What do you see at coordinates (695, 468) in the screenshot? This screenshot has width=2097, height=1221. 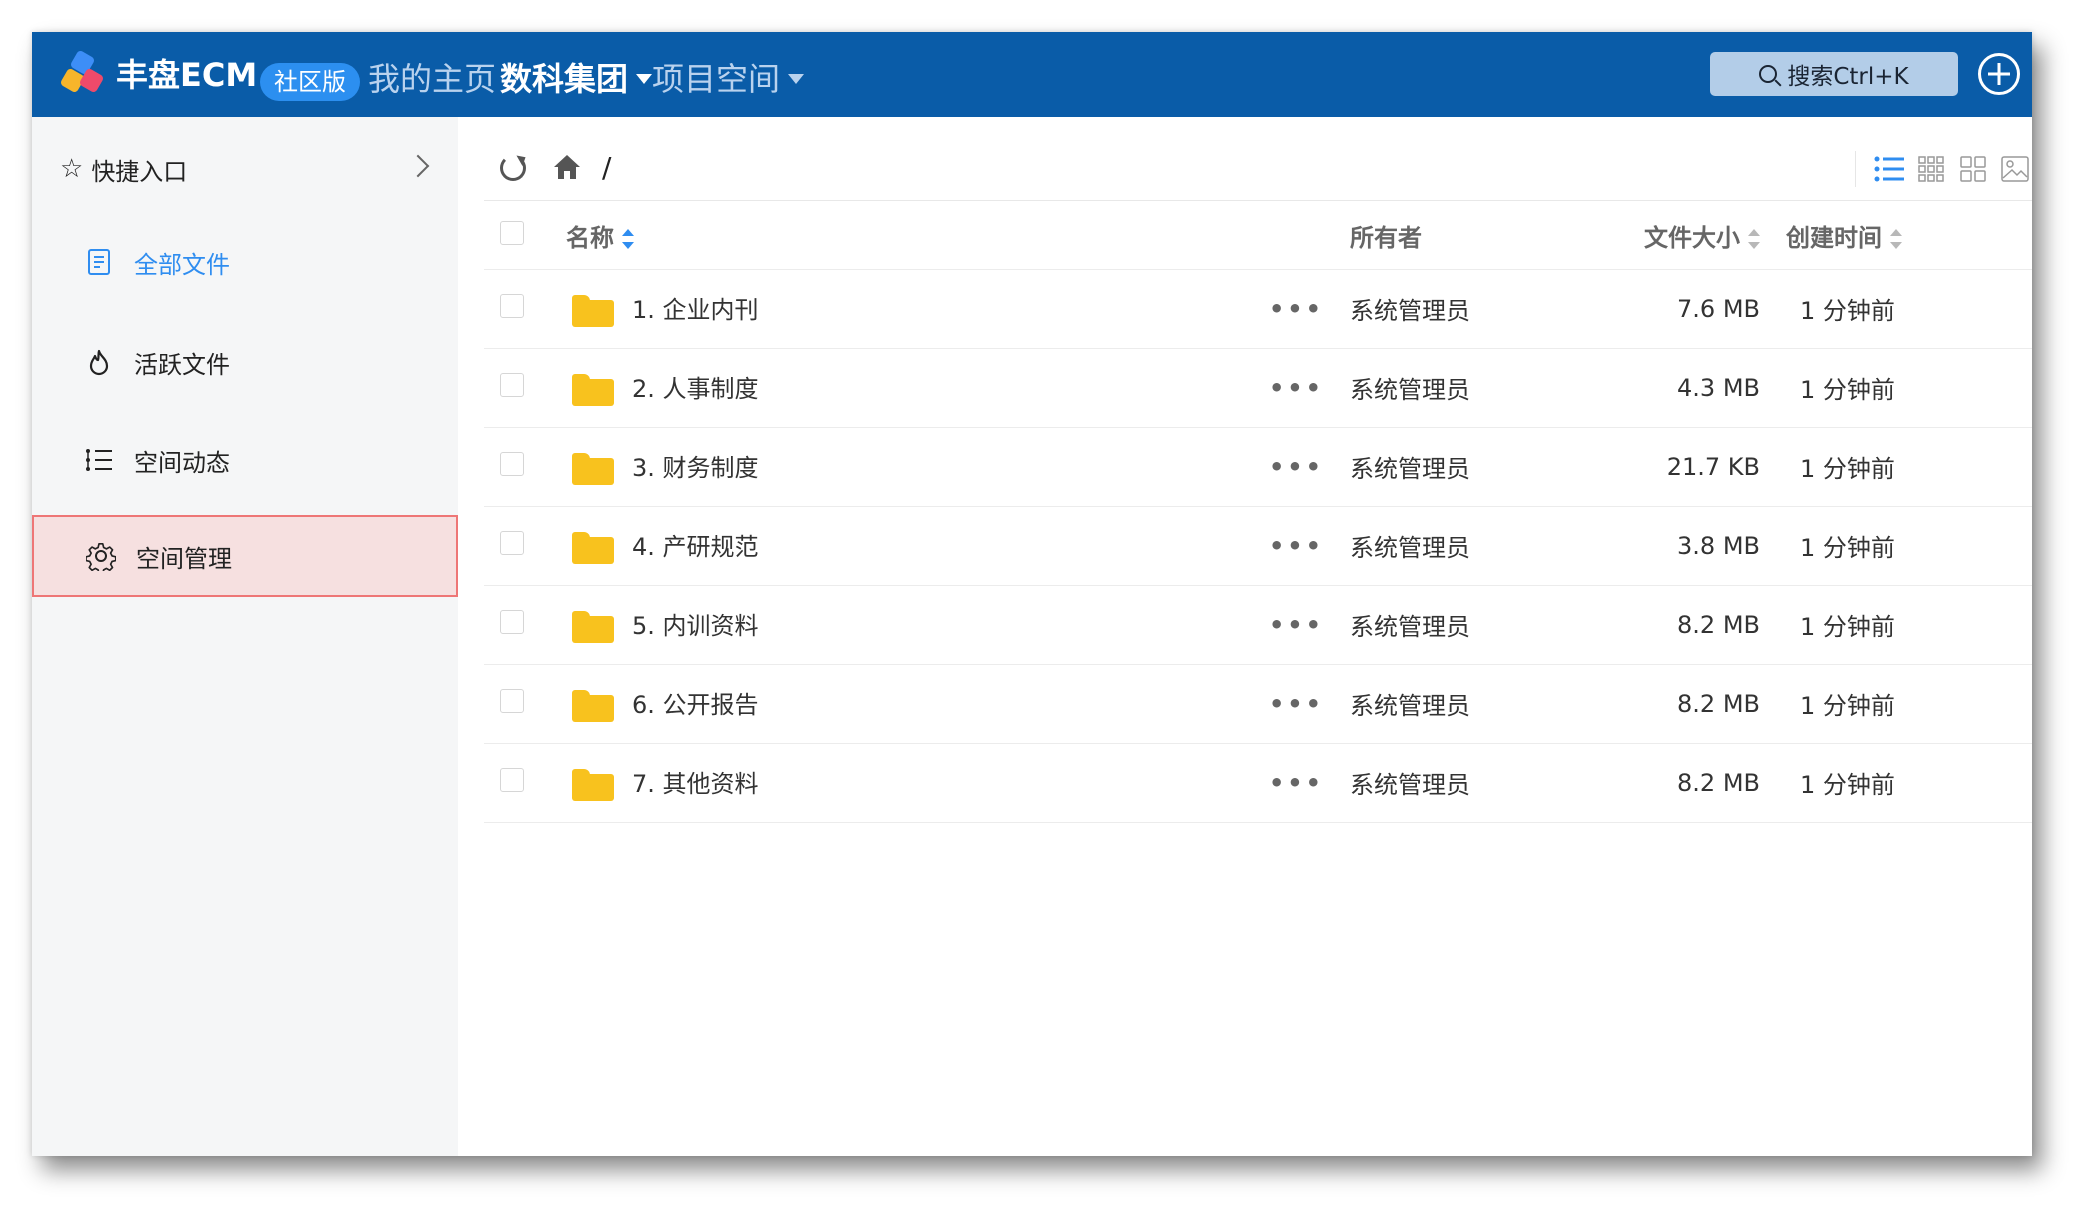 I see `file-name: 3. 财务制度` at bounding box center [695, 468].